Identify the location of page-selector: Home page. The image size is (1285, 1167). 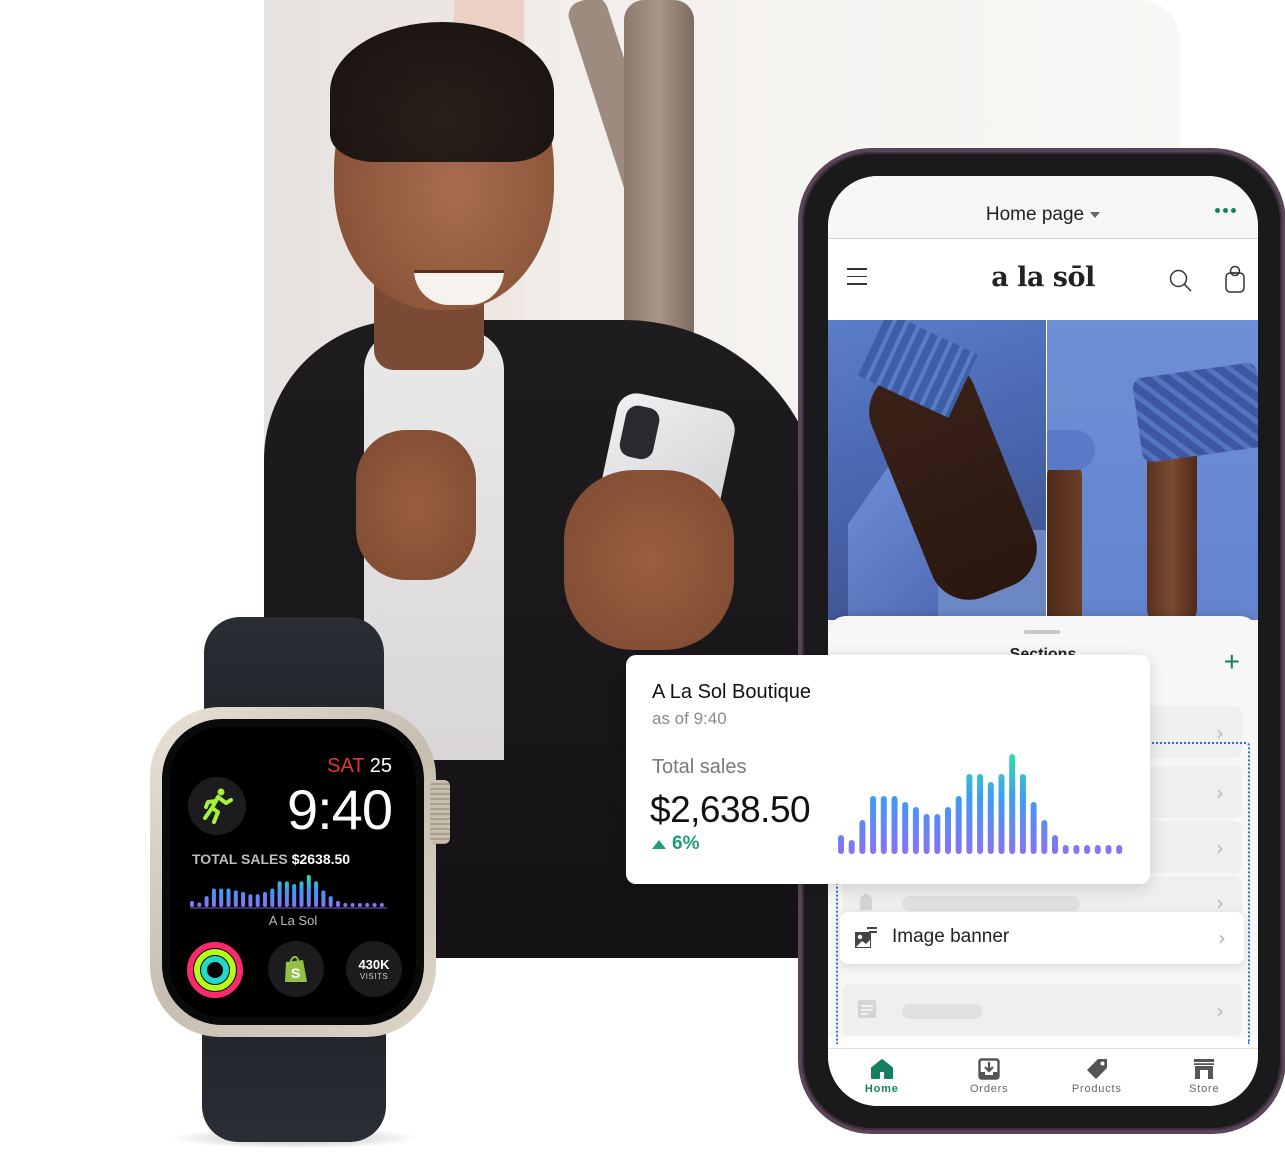
(1043, 215).